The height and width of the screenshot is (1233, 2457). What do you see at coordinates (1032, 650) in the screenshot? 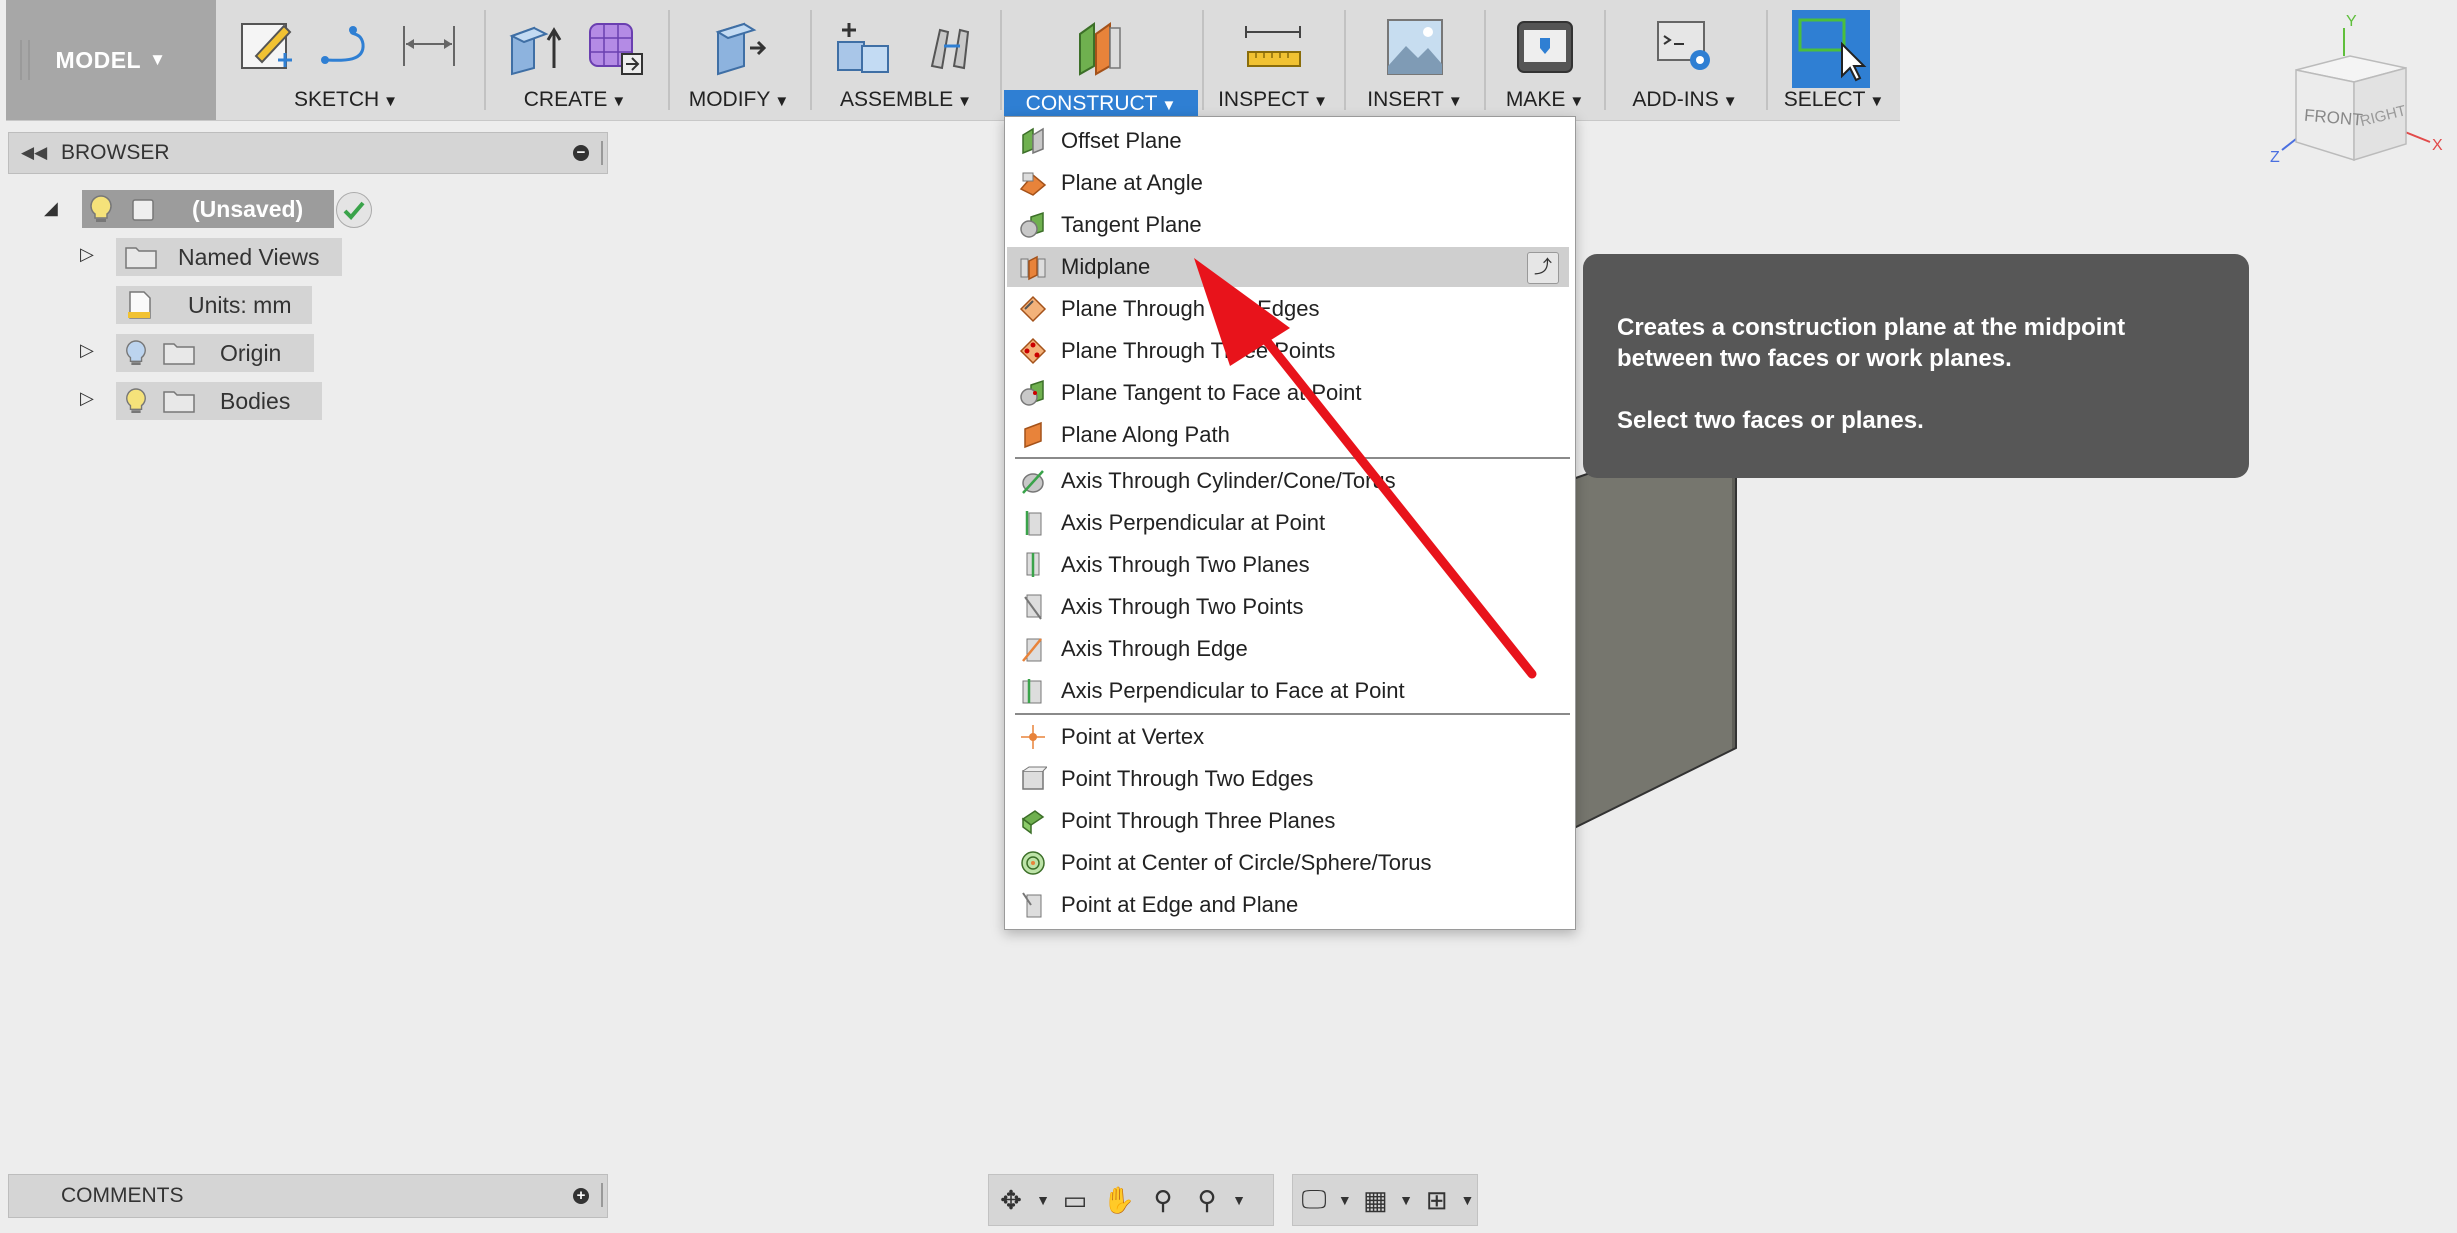
I see `axis-edge-icon` at bounding box center [1032, 650].